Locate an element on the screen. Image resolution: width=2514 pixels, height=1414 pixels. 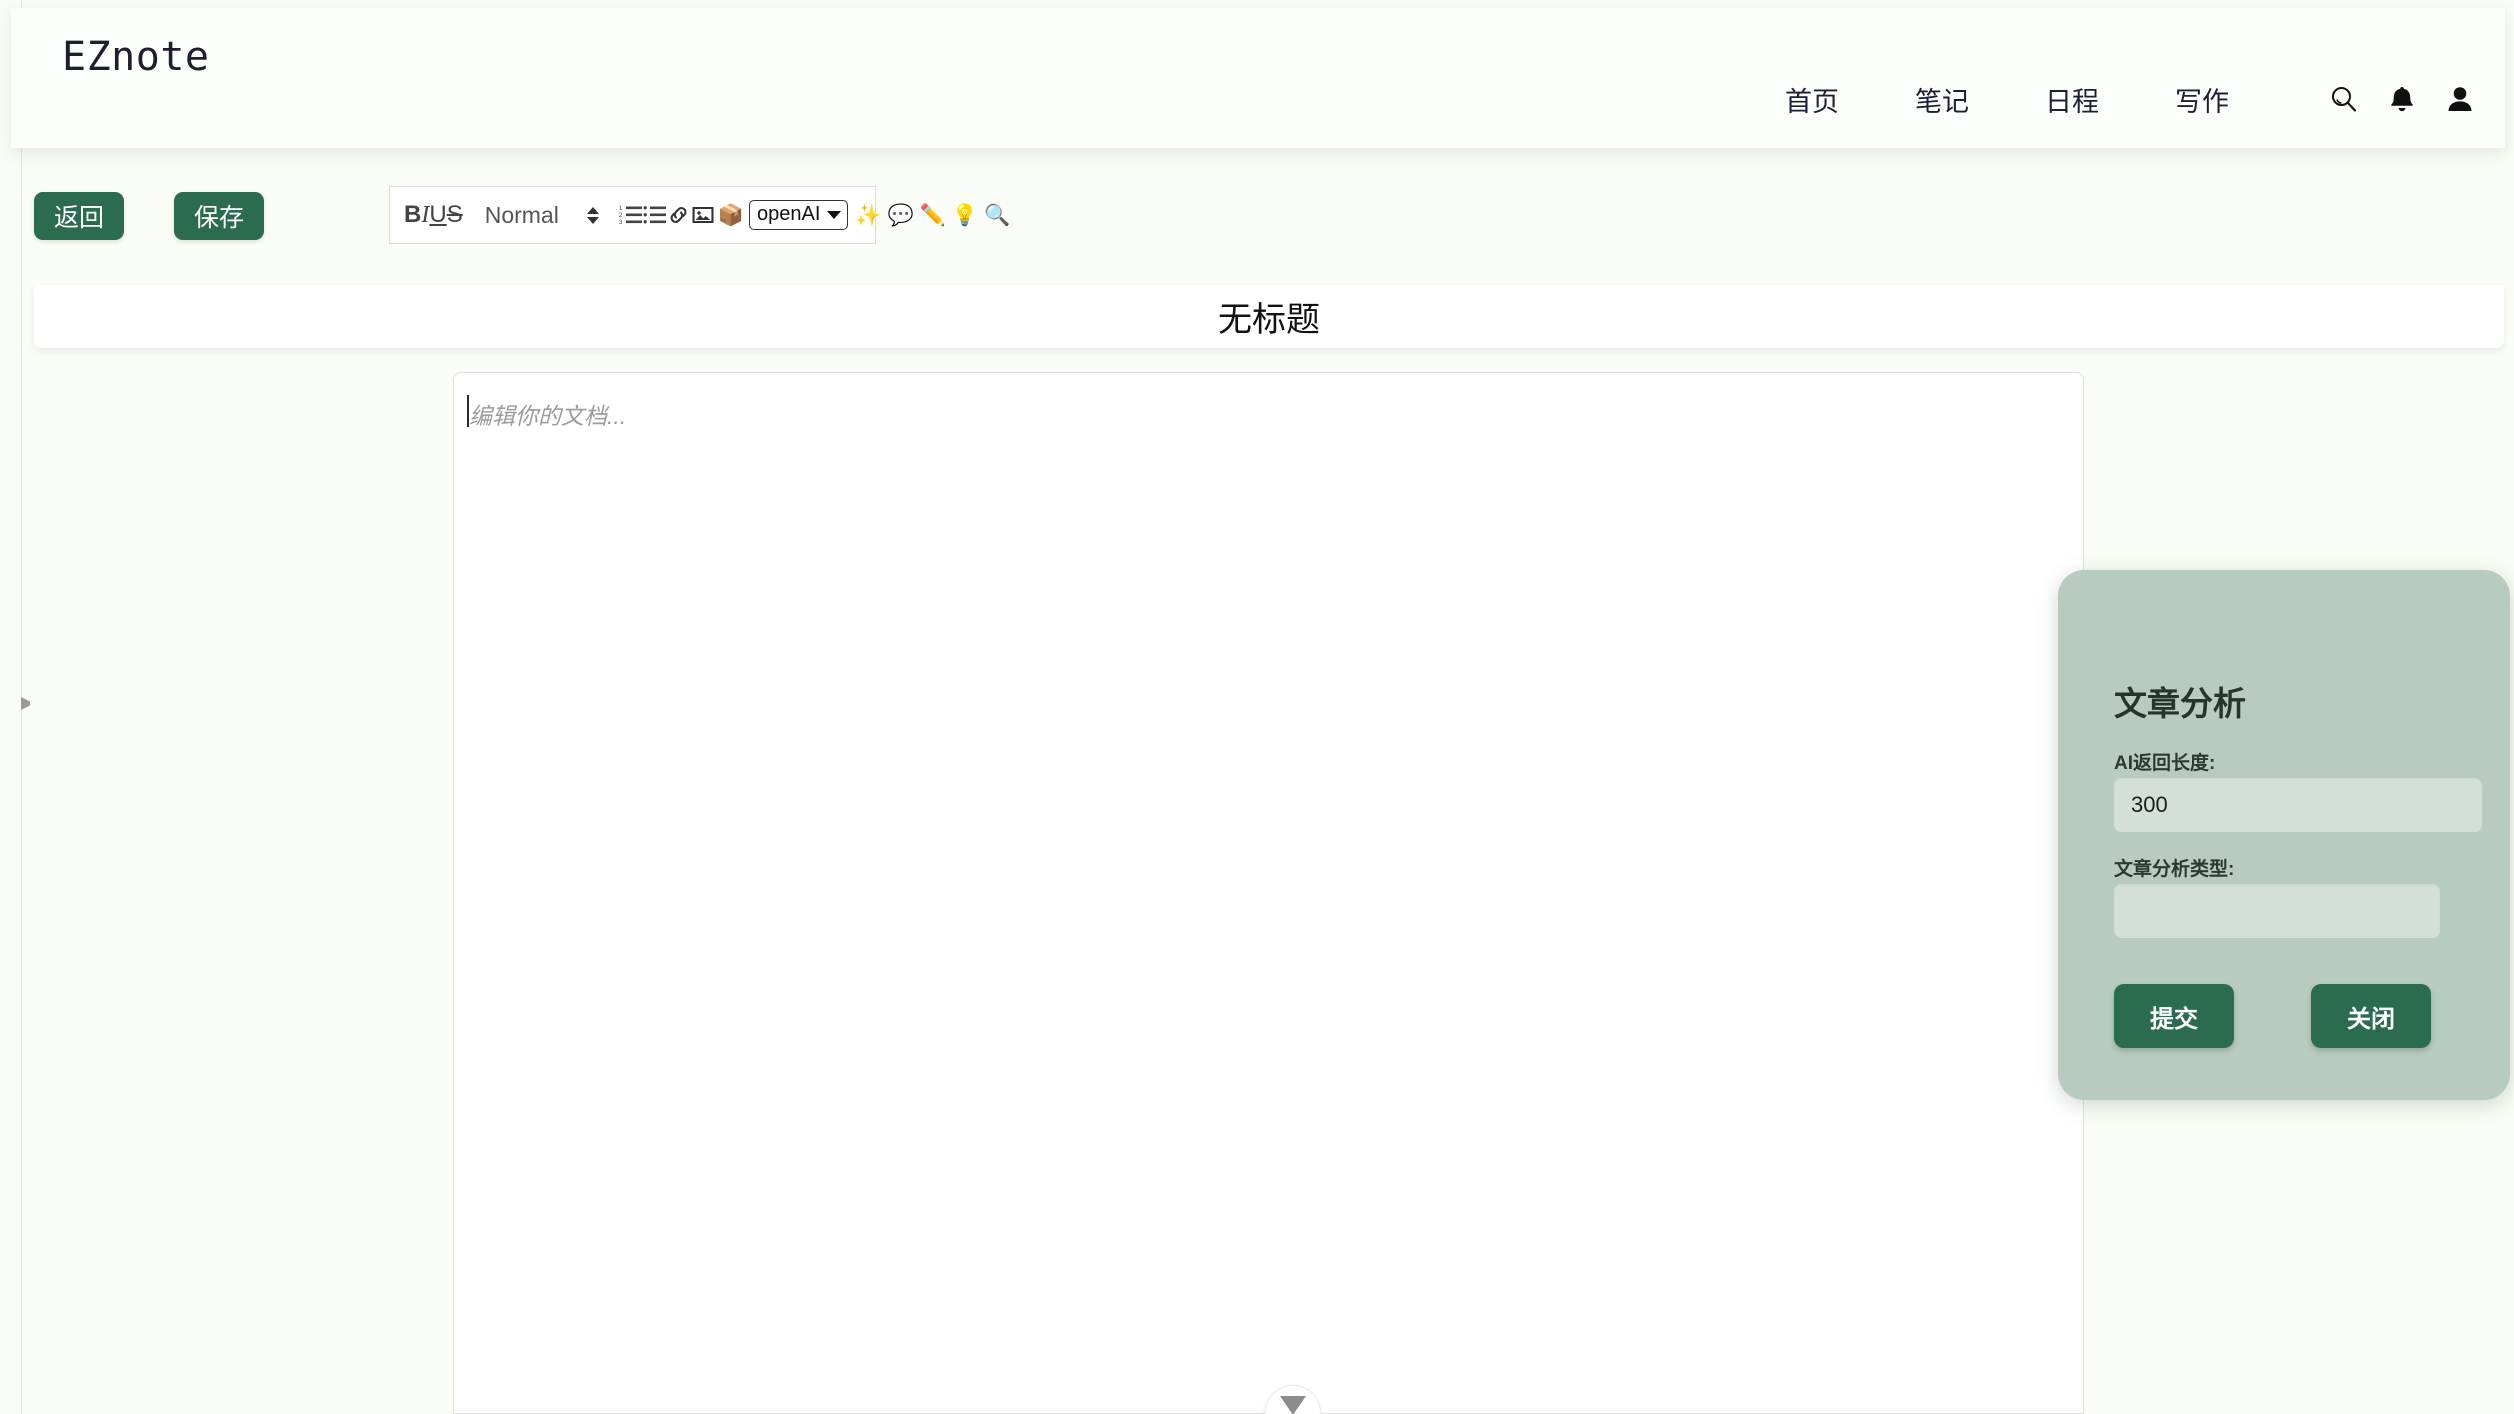
modal-title: 文章分析 is located at coordinates (2180, 703).